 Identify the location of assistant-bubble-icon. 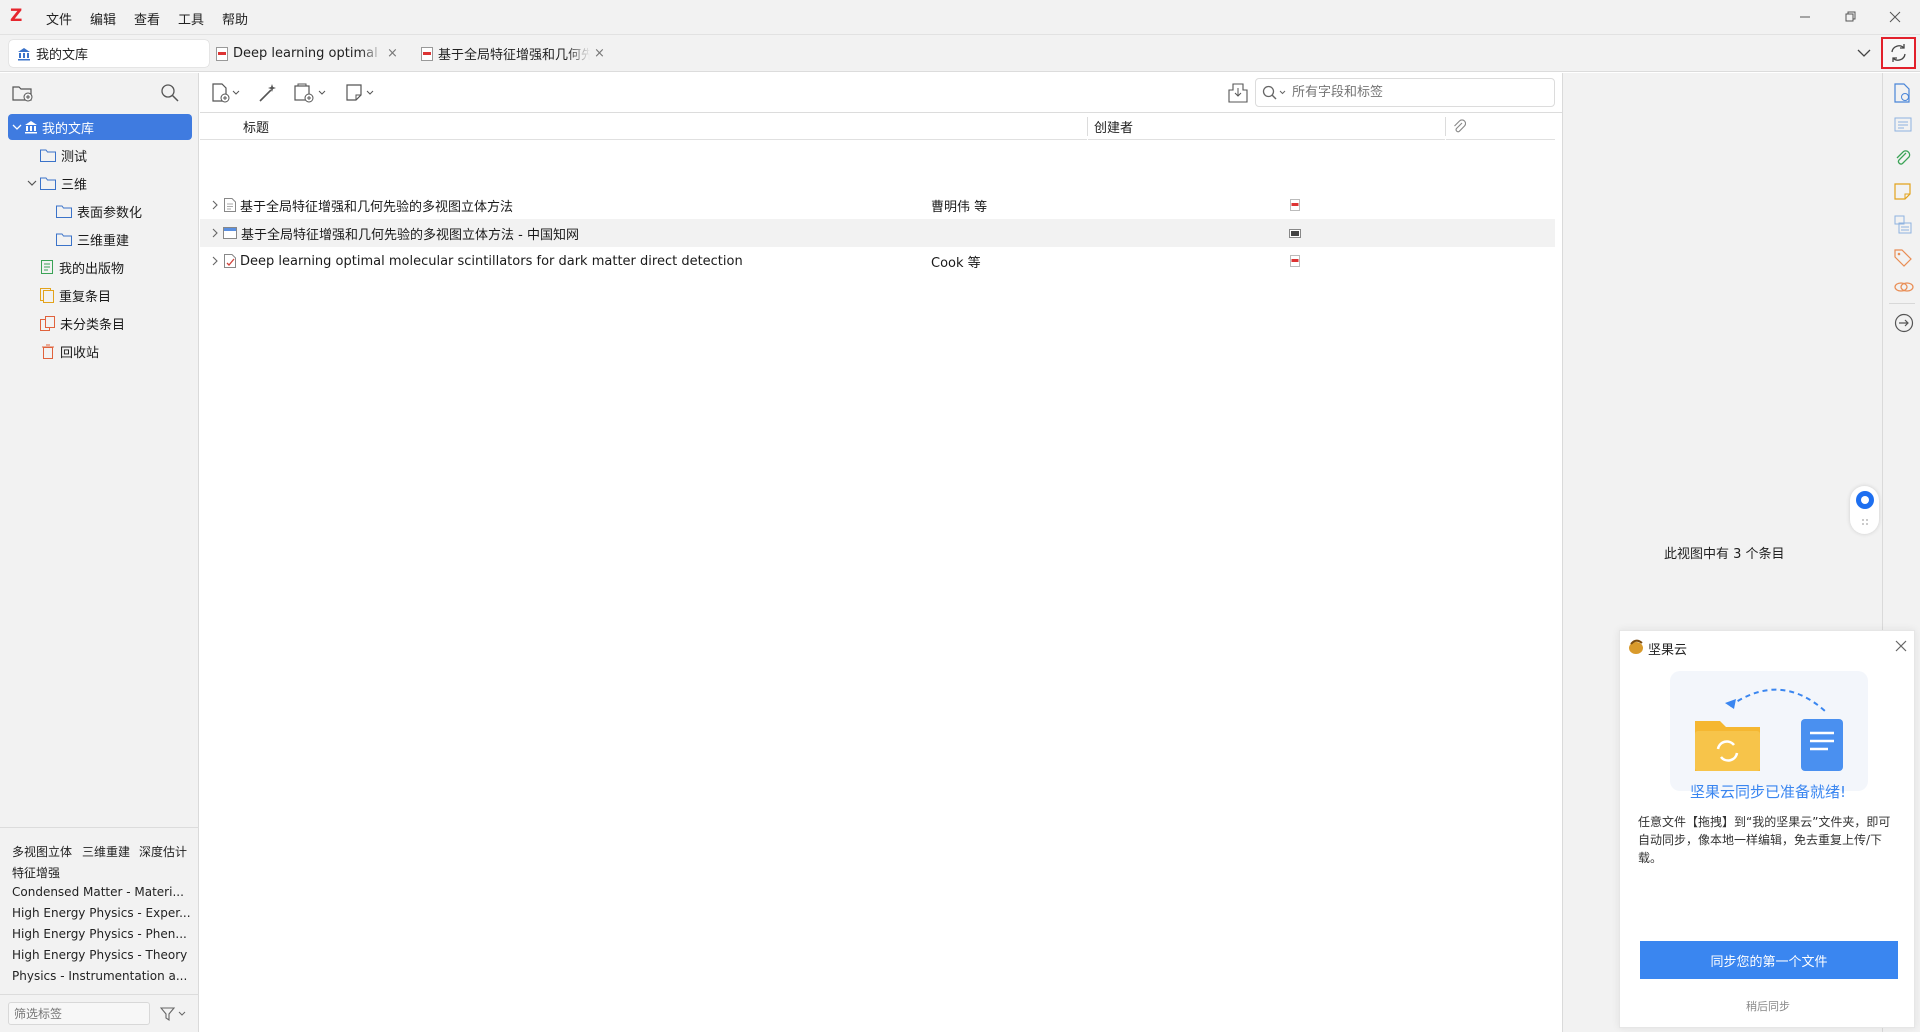
(1865, 500).